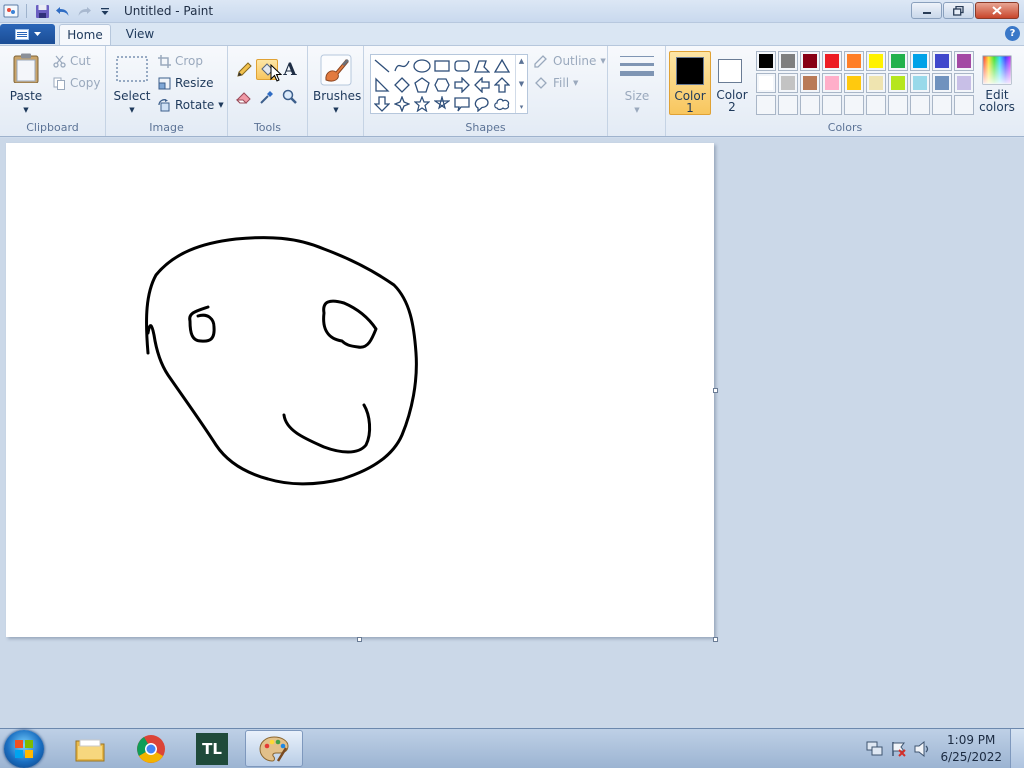 This screenshot has width=1024, height=768. Describe the element at coordinates (972, 749) in the screenshot. I see `system-clock: 1:09 PM 6/25/2022` at that location.